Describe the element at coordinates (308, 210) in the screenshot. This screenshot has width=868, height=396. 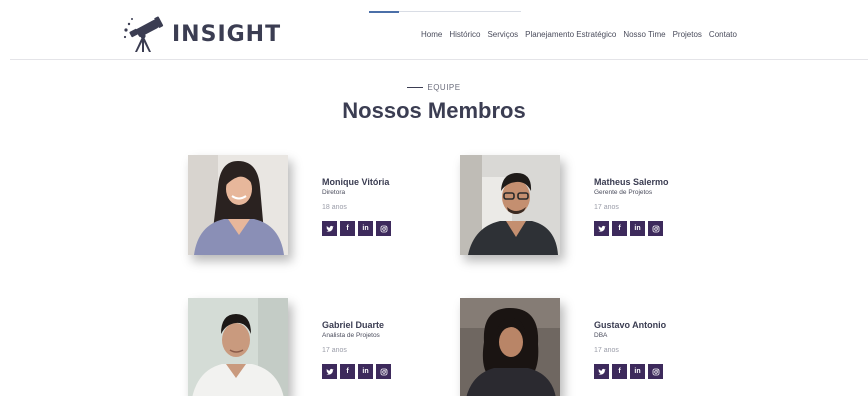
I see `member-card: Monique Vitória Diretora 18 anos f in` at that location.